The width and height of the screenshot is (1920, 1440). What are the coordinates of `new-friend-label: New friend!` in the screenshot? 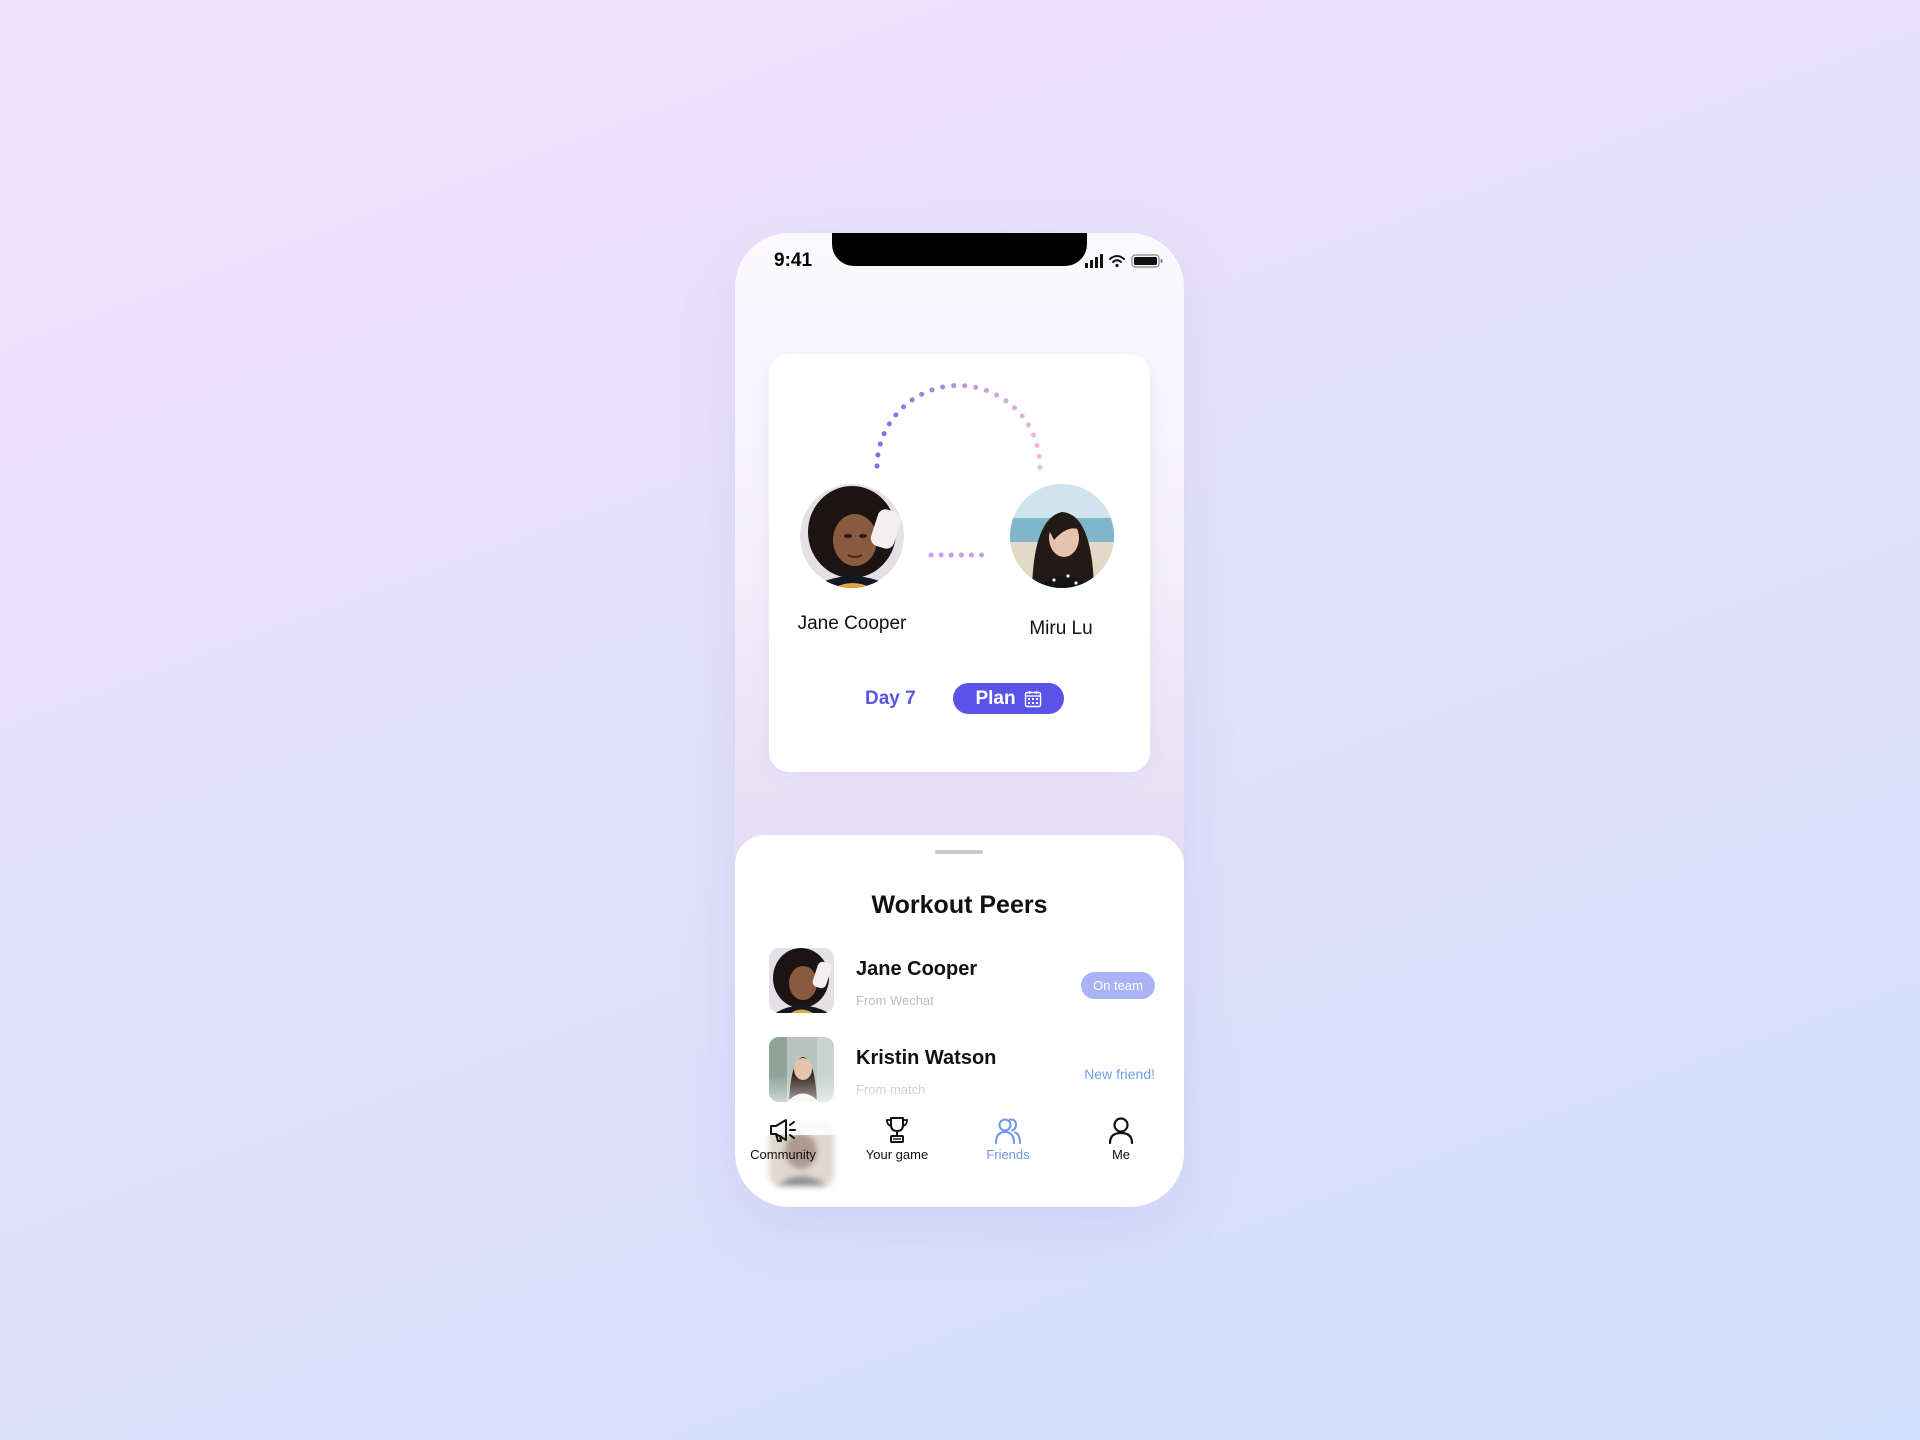 It's located at (1119, 1074).